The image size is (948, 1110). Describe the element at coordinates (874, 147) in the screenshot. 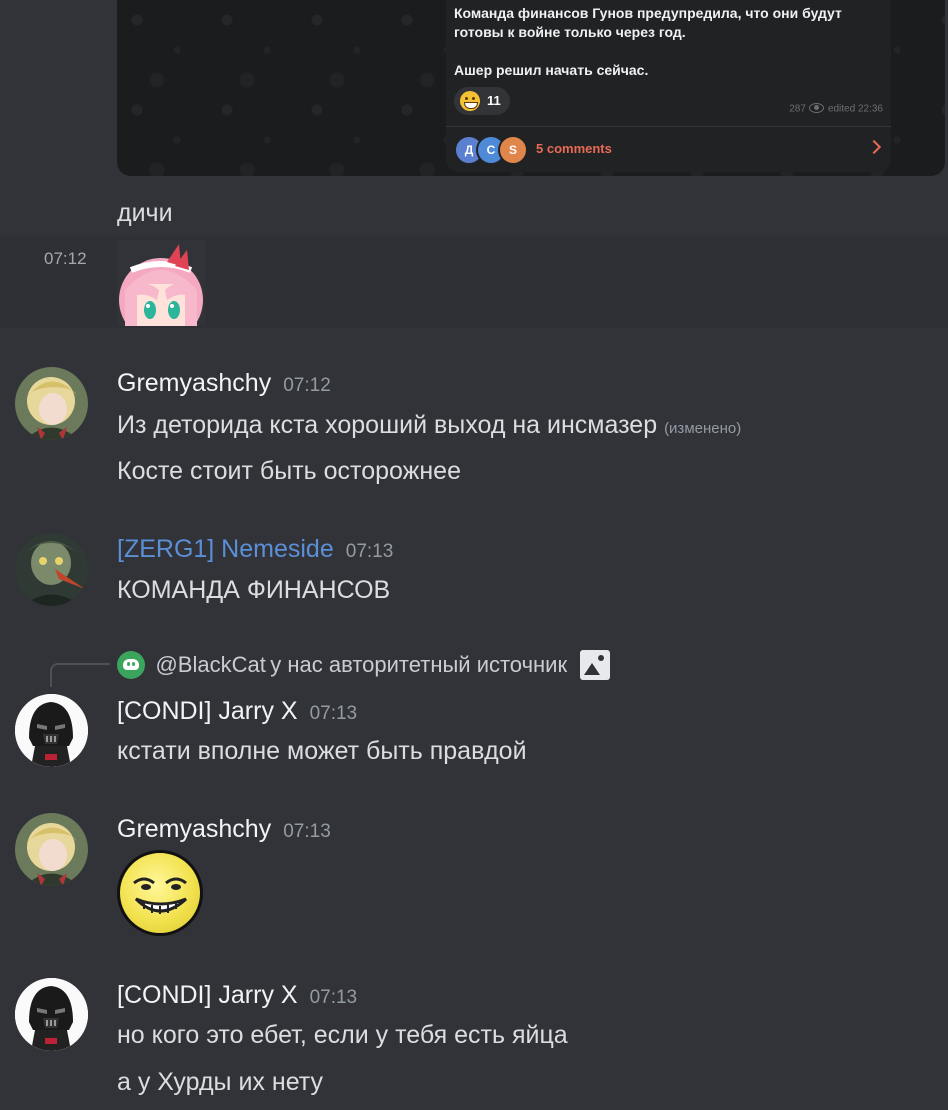

I see `chevron-right-icon` at that location.